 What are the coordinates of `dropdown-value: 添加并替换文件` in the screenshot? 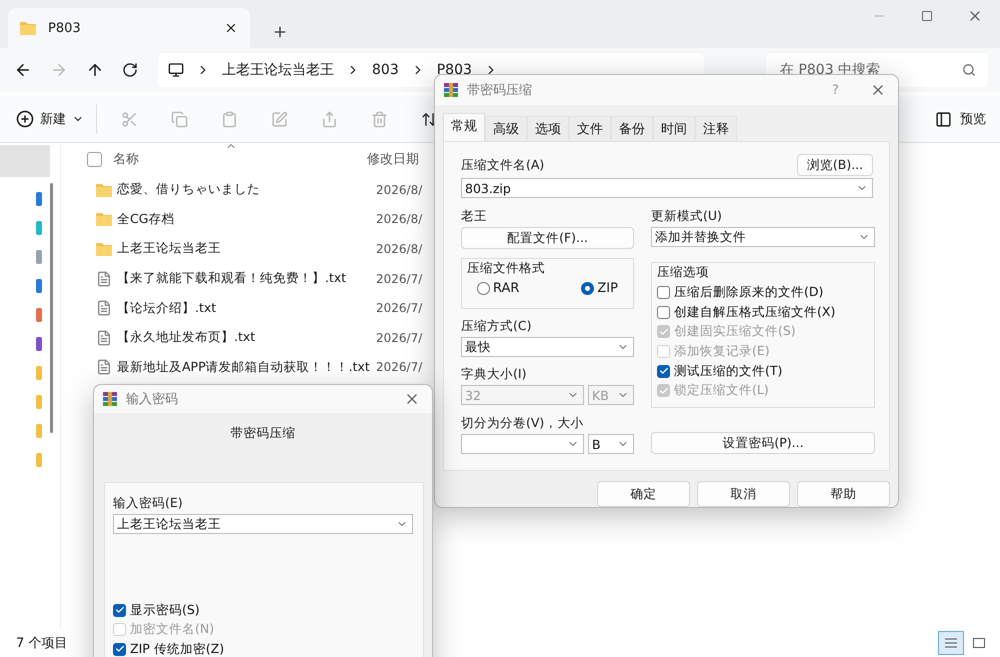 It's located at (700, 237).